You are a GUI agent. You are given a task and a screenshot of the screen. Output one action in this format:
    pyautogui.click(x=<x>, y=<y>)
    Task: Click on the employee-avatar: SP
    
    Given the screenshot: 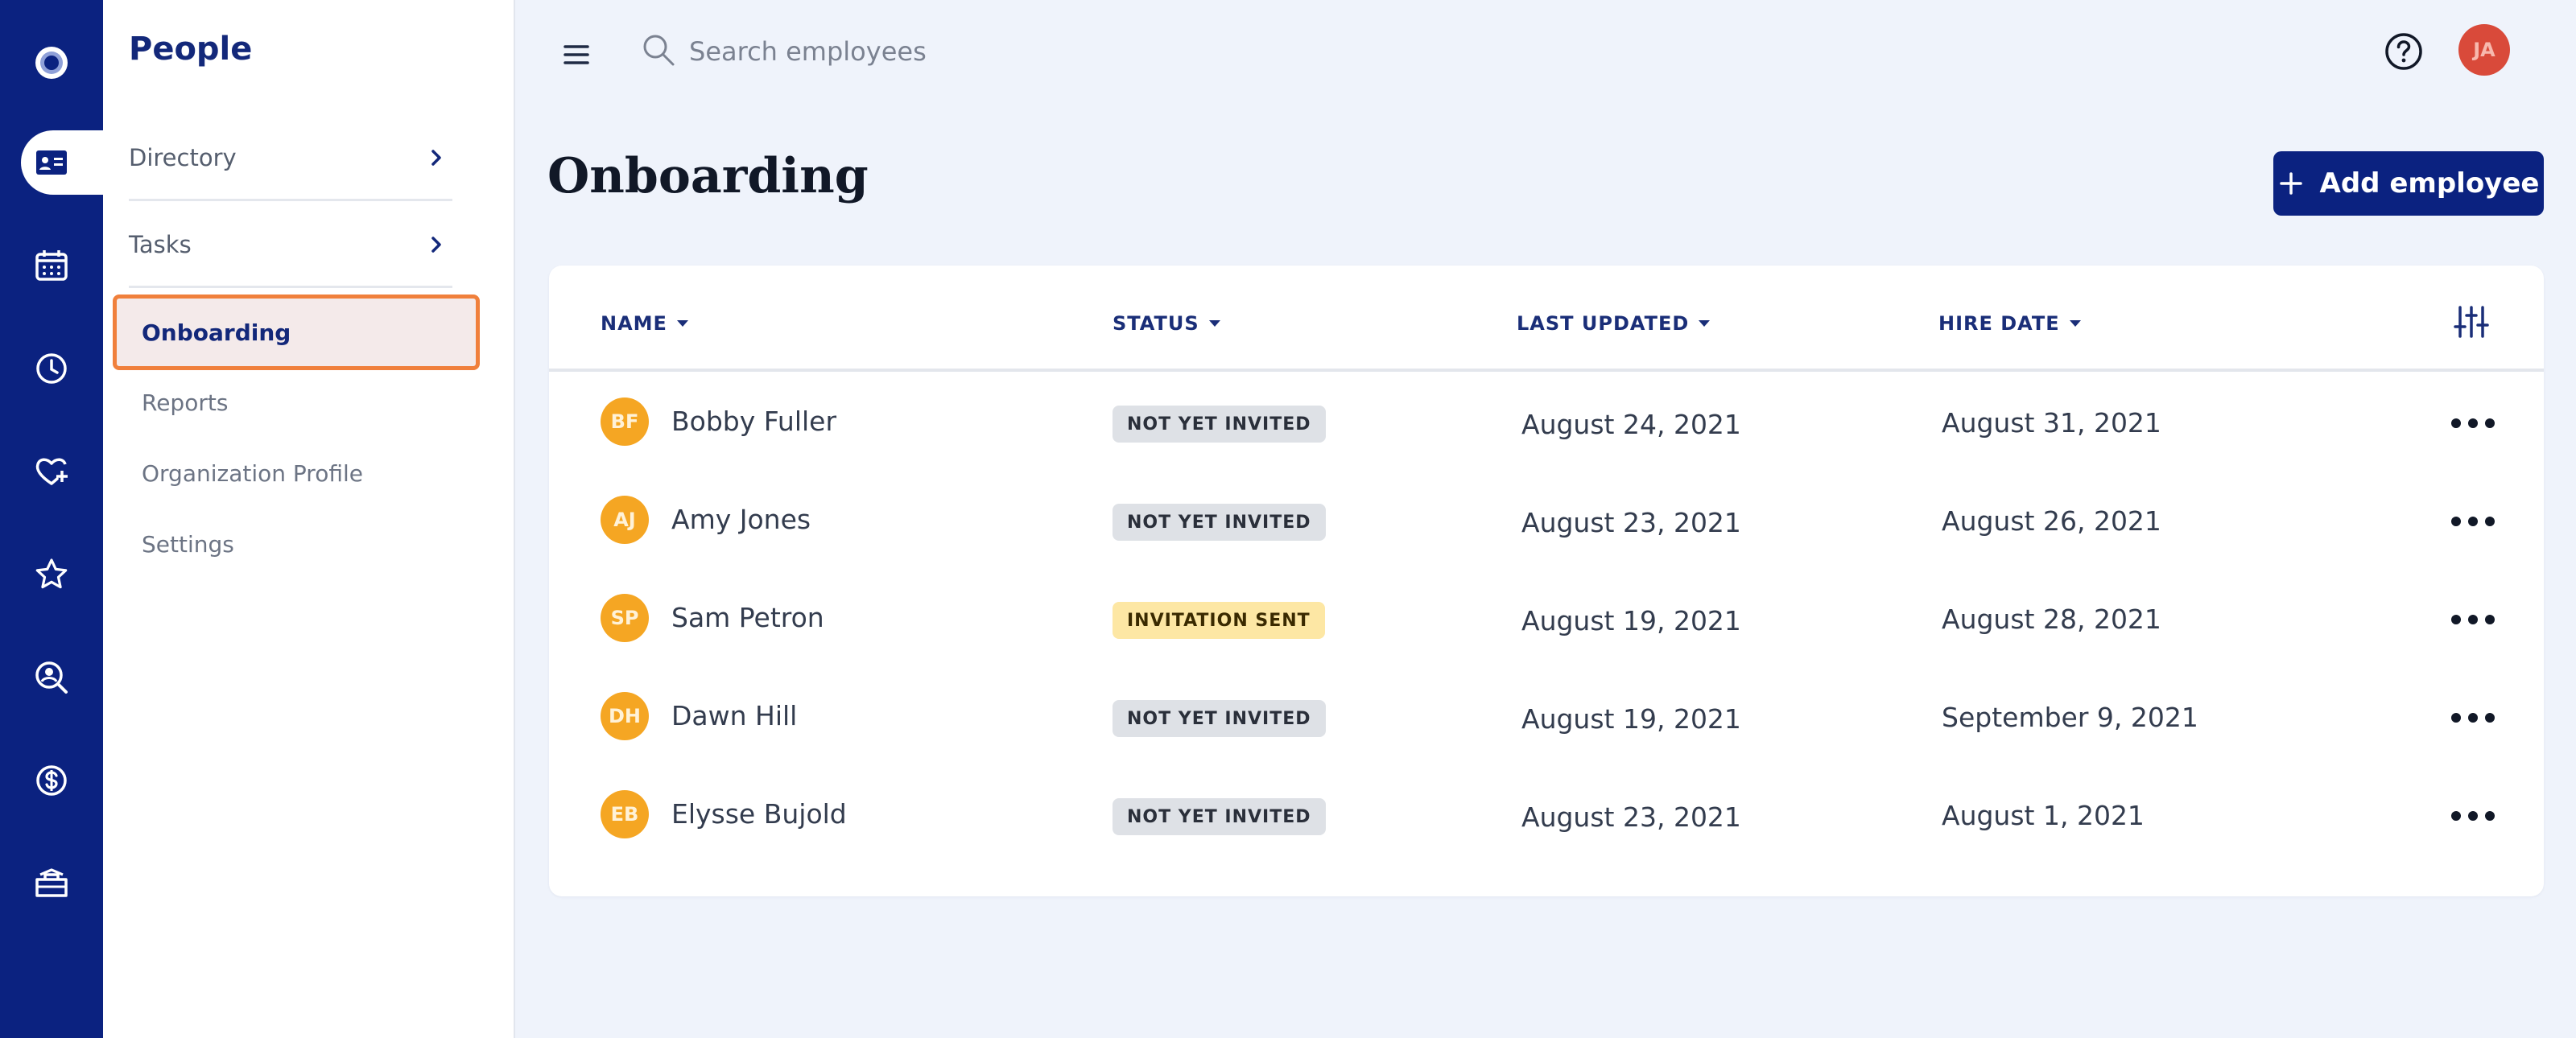 What is the action you would take?
    pyautogui.click(x=625, y=618)
    